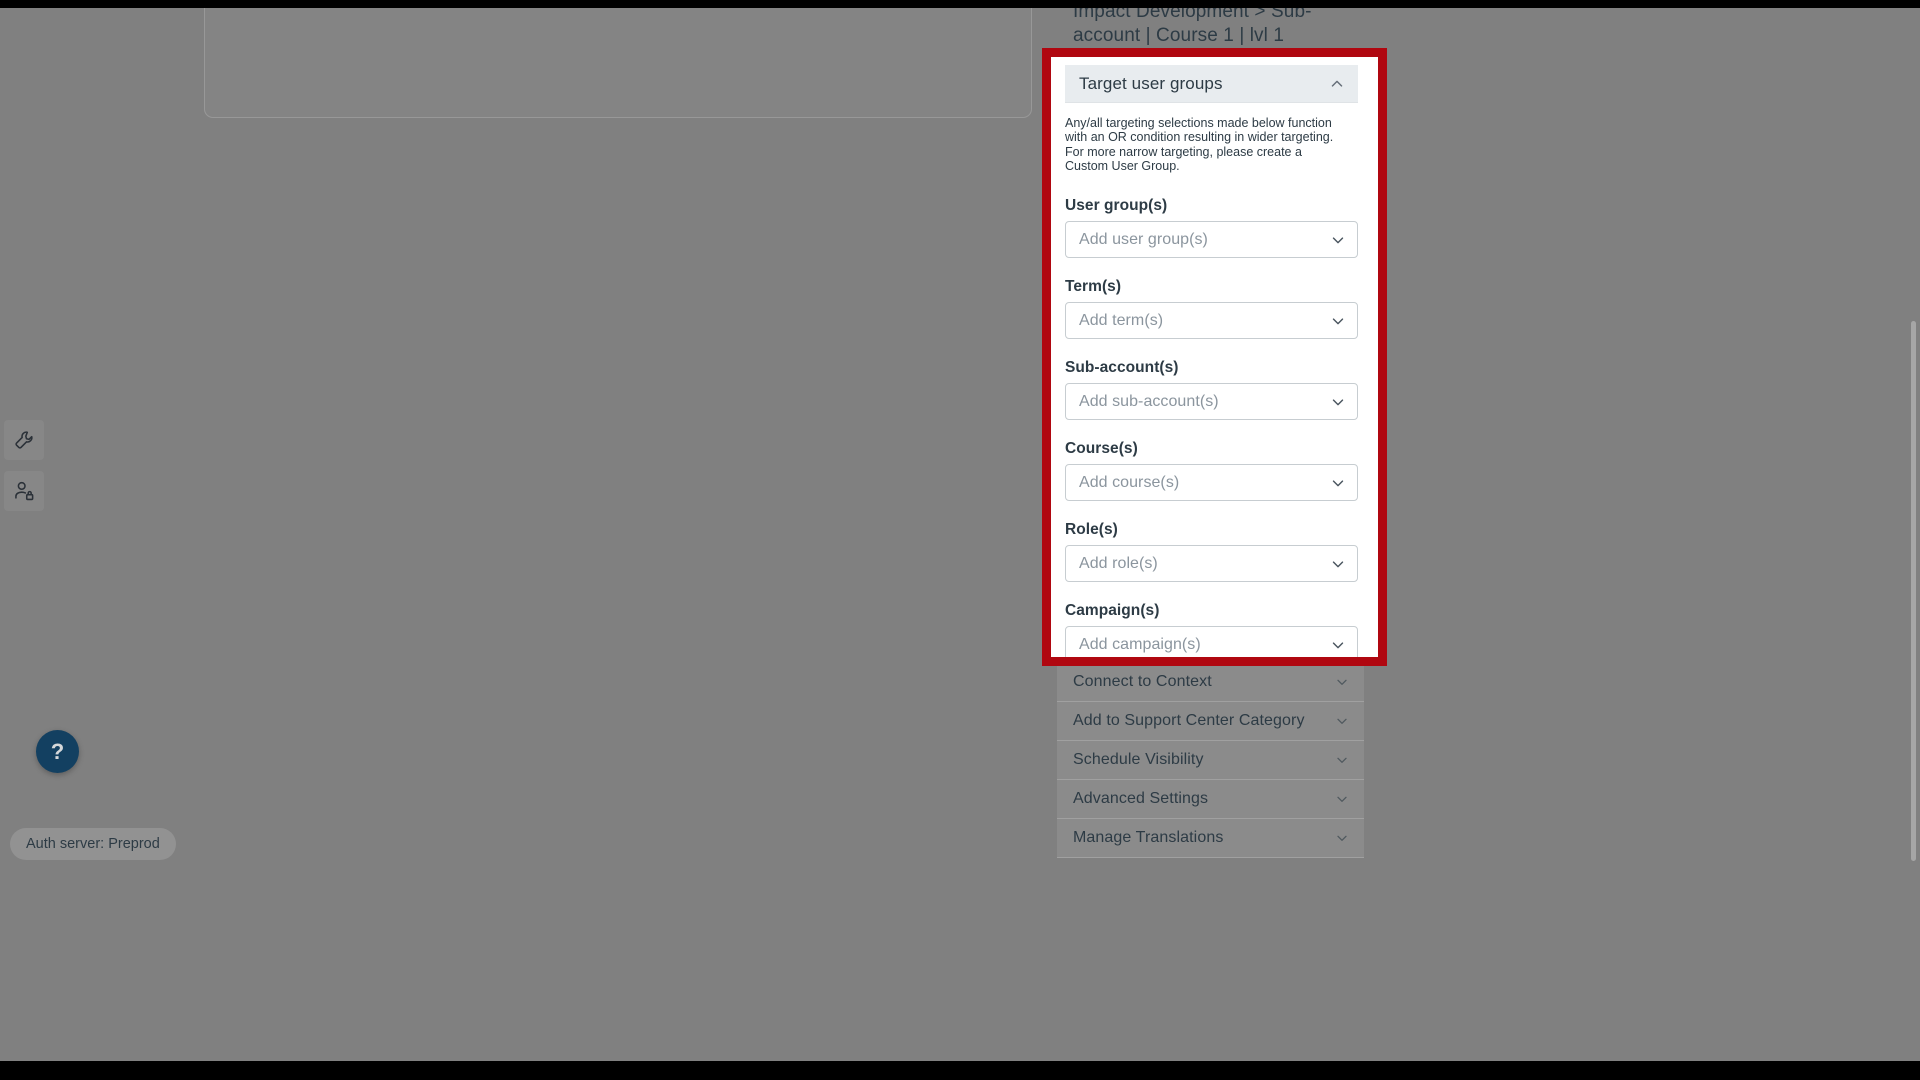 Image resolution: width=1920 pixels, height=1080 pixels. Describe the element at coordinates (1211, 321) in the screenshot. I see `select-terms: Add term(s)` at that location.